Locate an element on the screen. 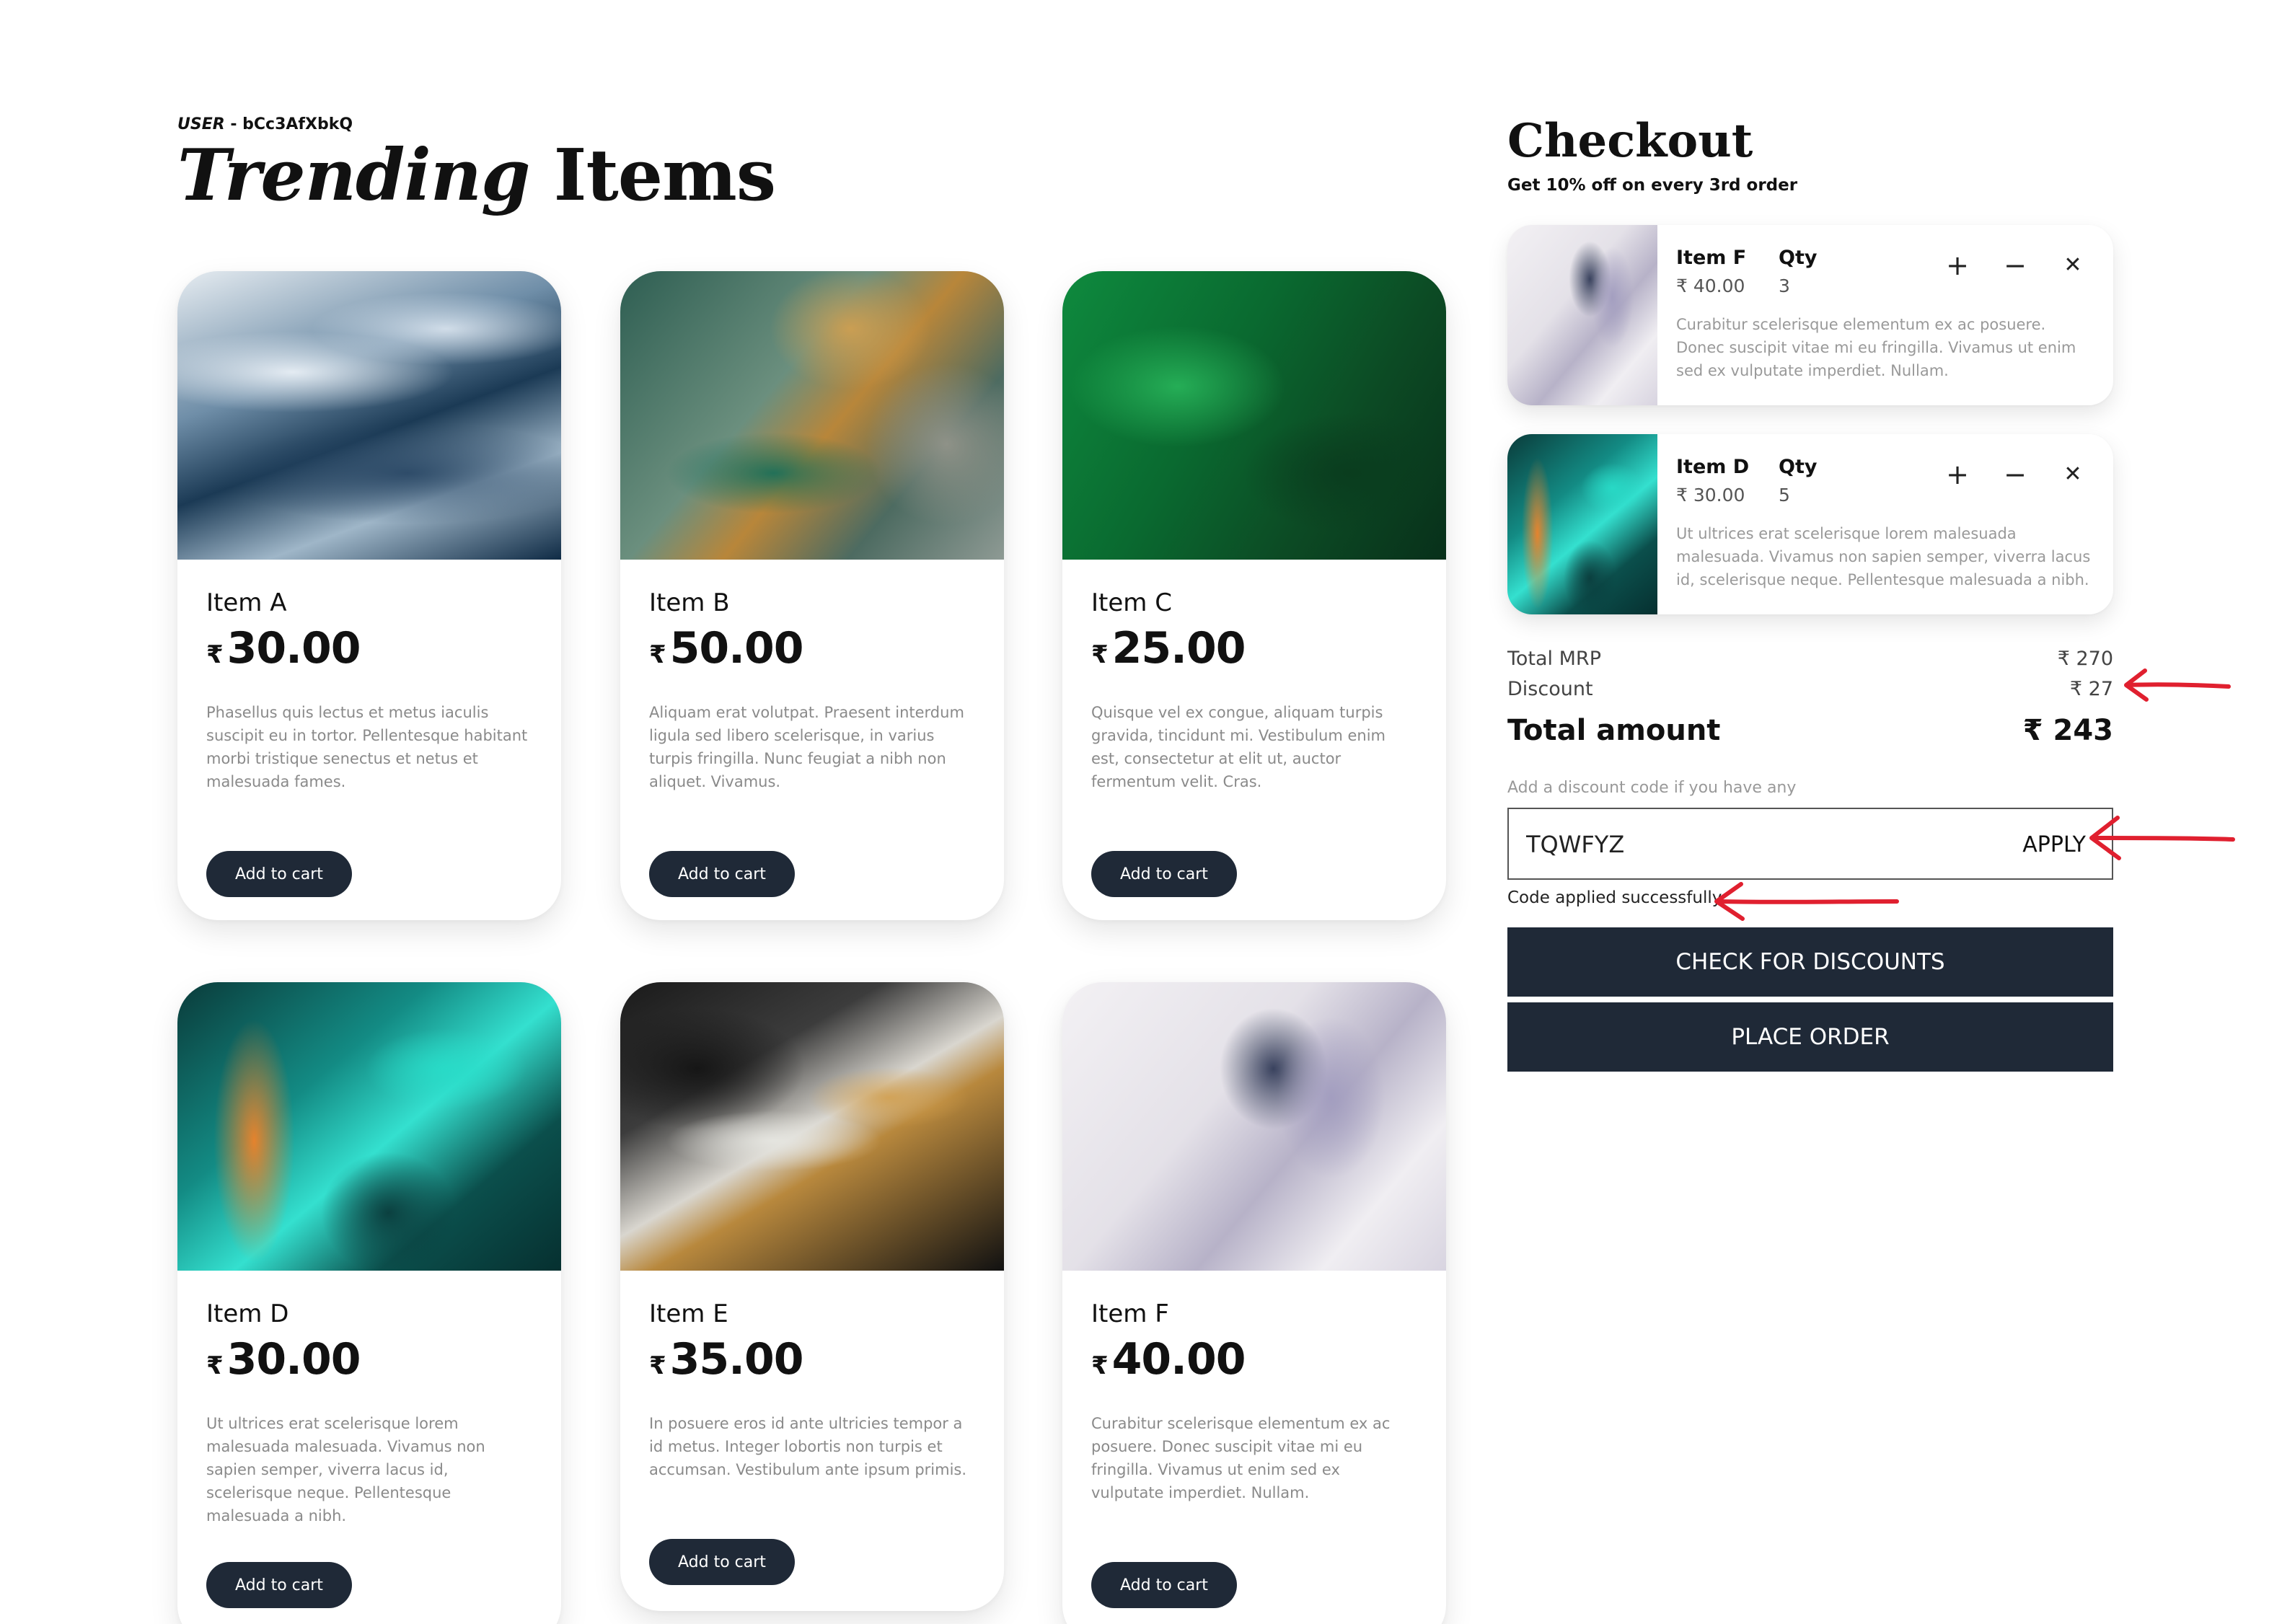 The height and width of the screenshot is (1624, 2282). price-value: 40.00 is located at coordinates (1178, 1359).